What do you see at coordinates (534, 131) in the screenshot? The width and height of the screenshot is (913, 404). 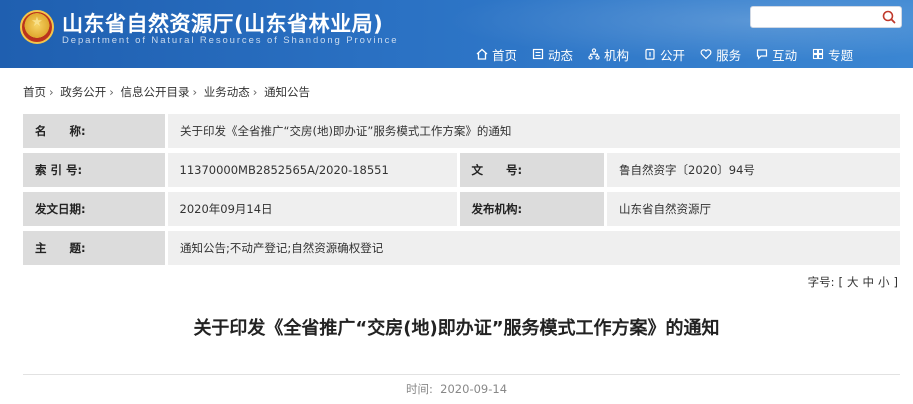 I see `name-value: 关于印发《全省推广“交房(地)即办证”服务模式工作方案》的通知` at bounding box center [534, 131].